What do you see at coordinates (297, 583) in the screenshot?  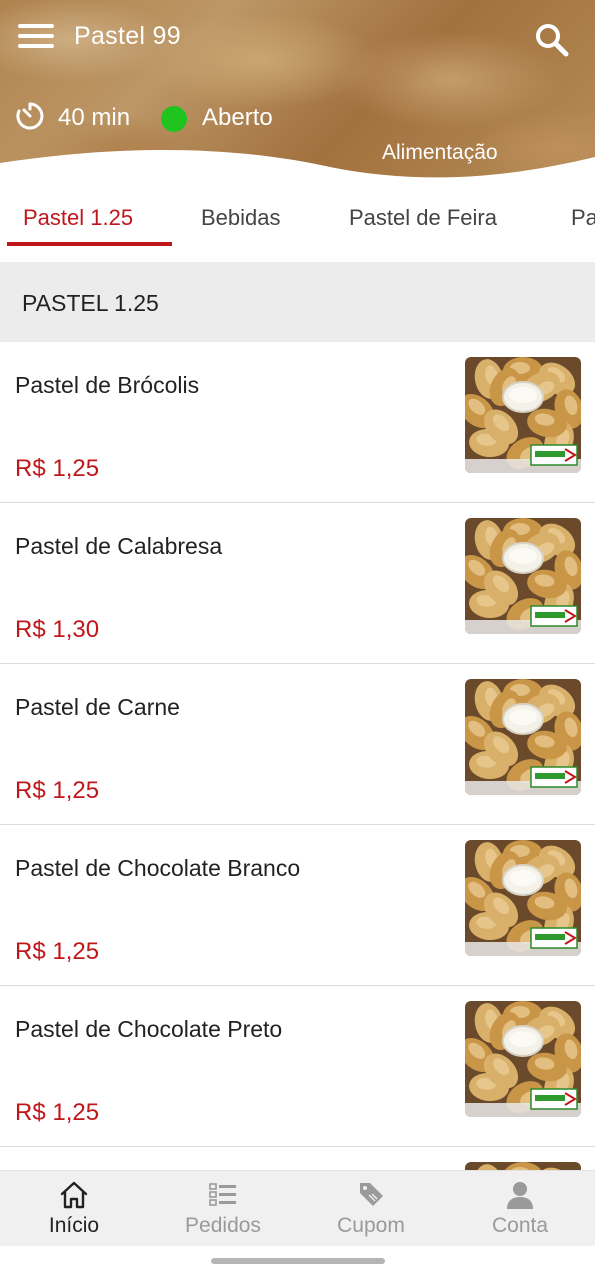 I see `product-item: Pastel de Calabresa R$ 1,30` at bounding box center [297, 583].